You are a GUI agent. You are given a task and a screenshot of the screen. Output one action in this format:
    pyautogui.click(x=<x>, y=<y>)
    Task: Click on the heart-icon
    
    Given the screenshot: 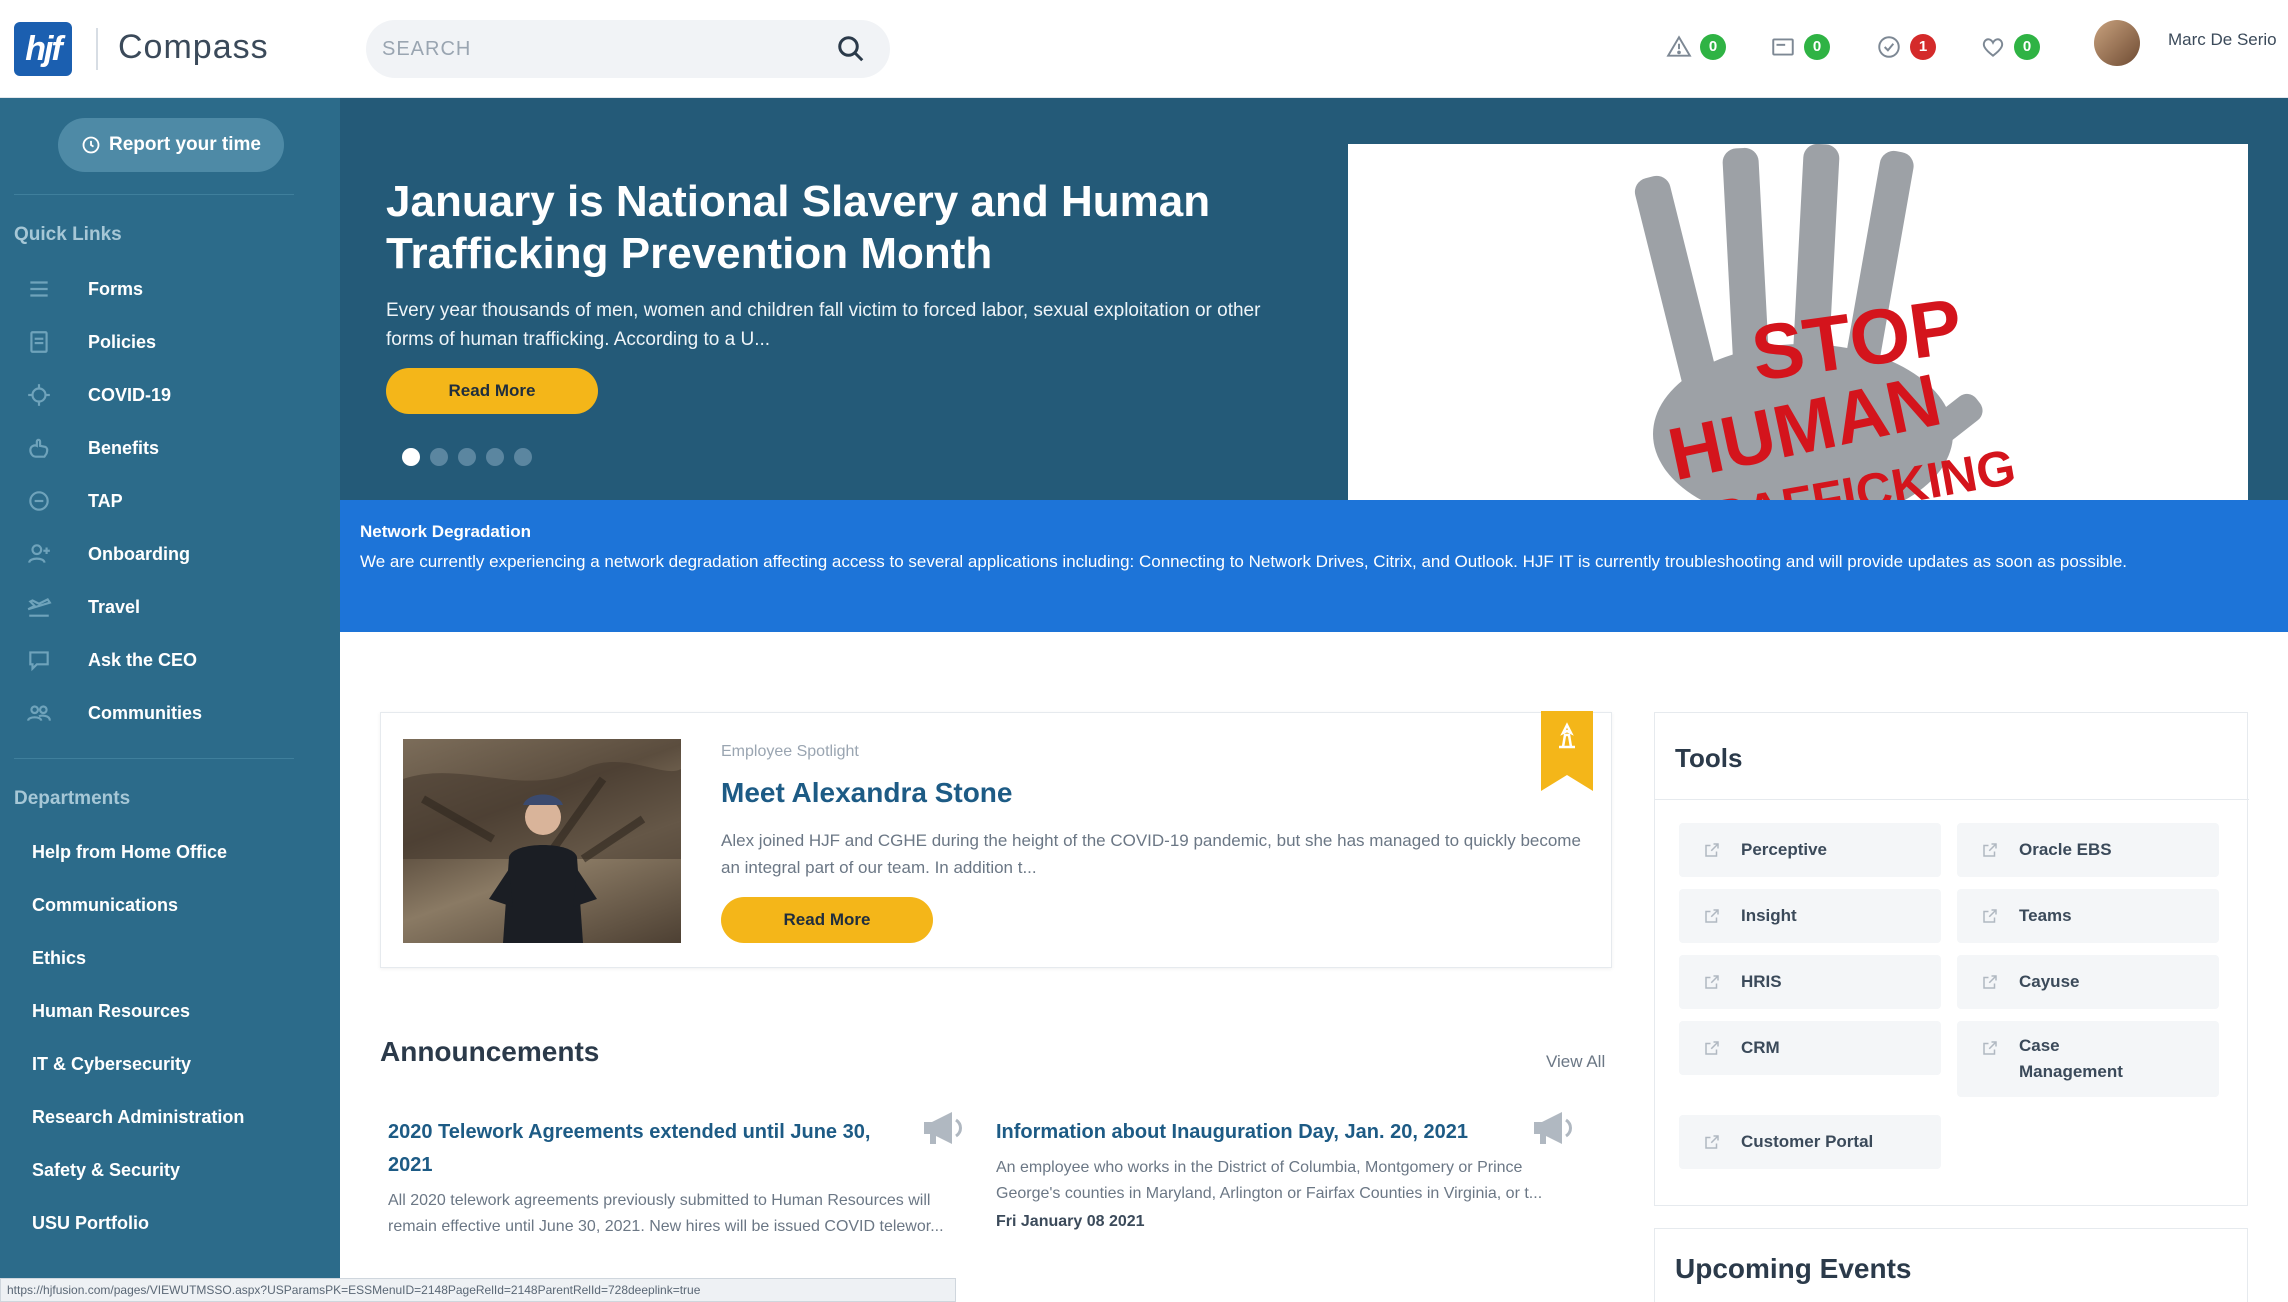 What is the action you would take?
    pyautogui.click(x=1993, y=47)
    